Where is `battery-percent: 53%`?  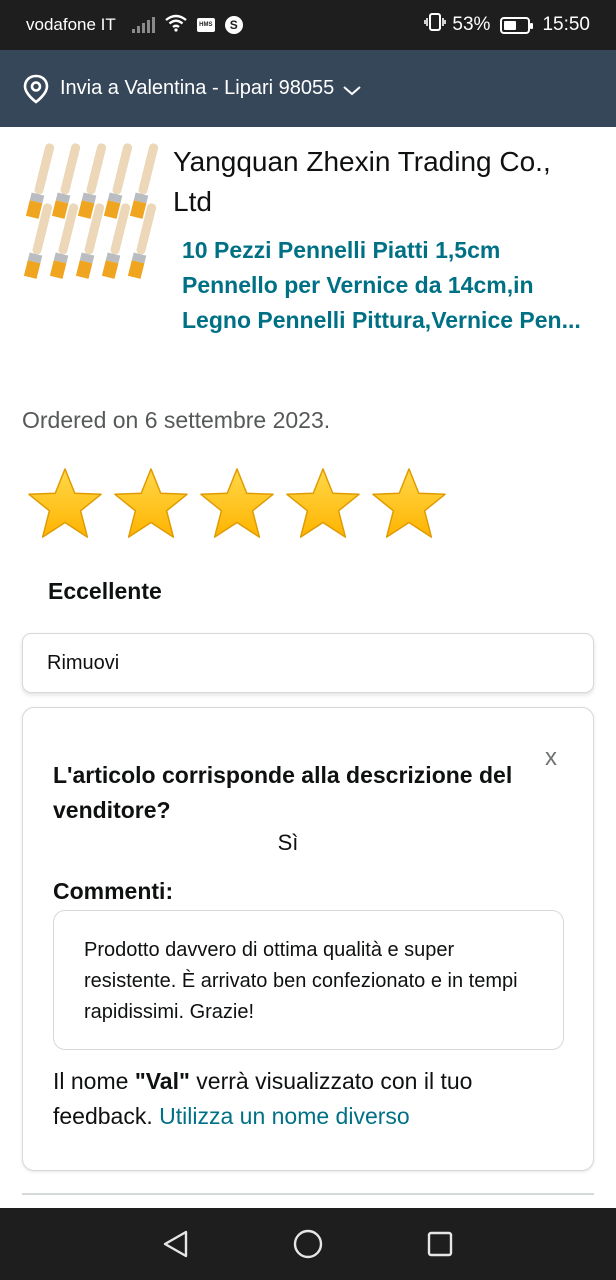 battery-percent: 53% is located at coordinates (471, 24).